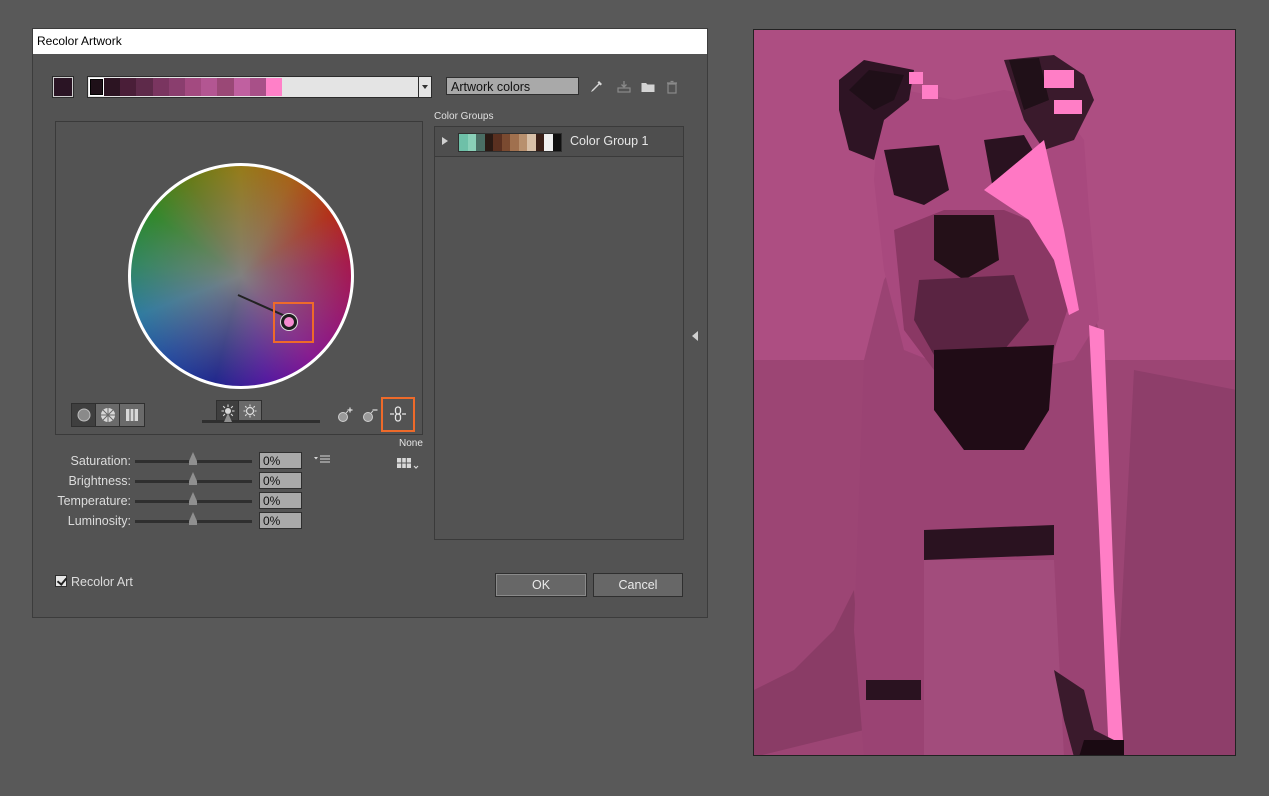 The height and width of the screenshot is (796, 1269). Describe the element at coordinates (370, 41) in the screenshot. I see `dialog-title: Recolor Artwork` at that location.